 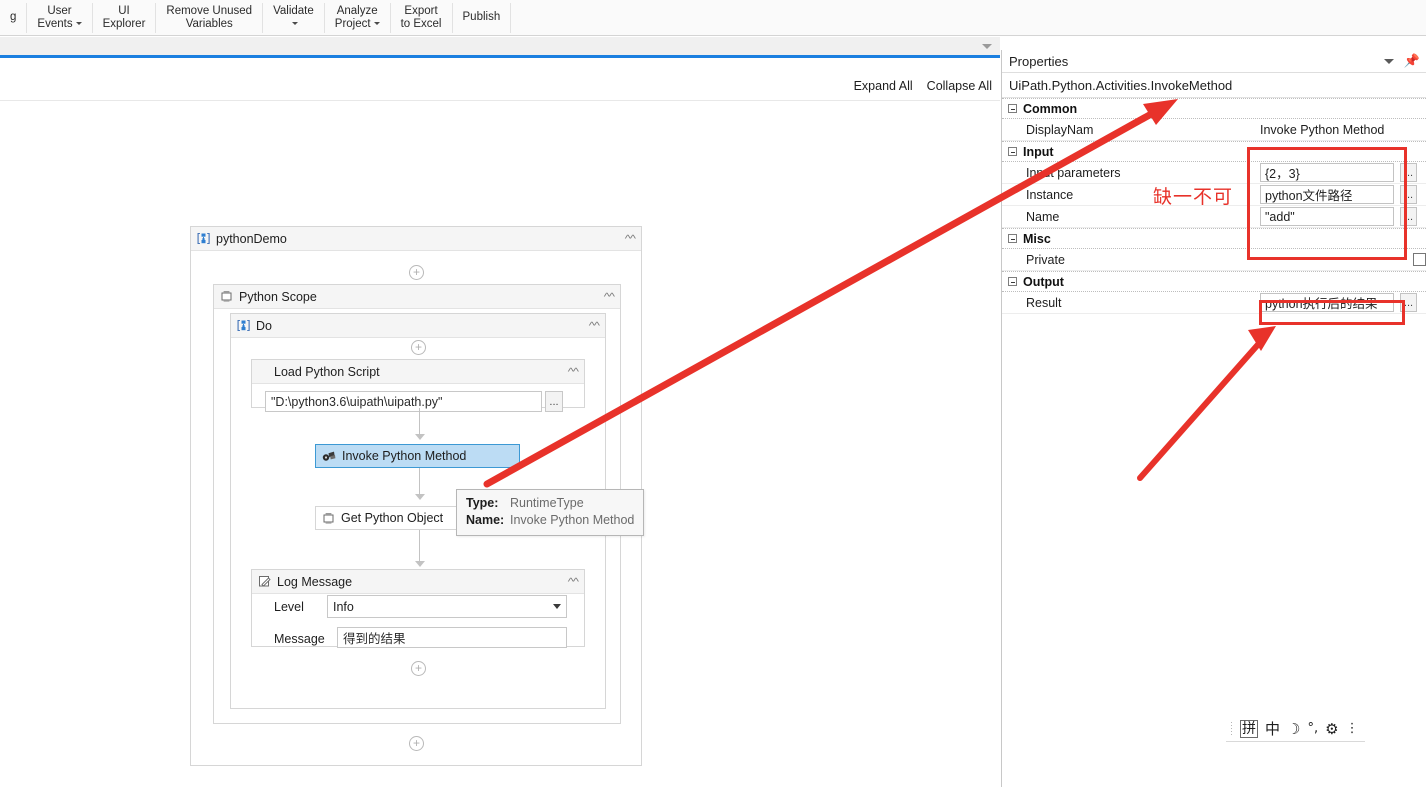 I want to click on ribbon-item-6-line1: Export, so click(x=421, y=10).